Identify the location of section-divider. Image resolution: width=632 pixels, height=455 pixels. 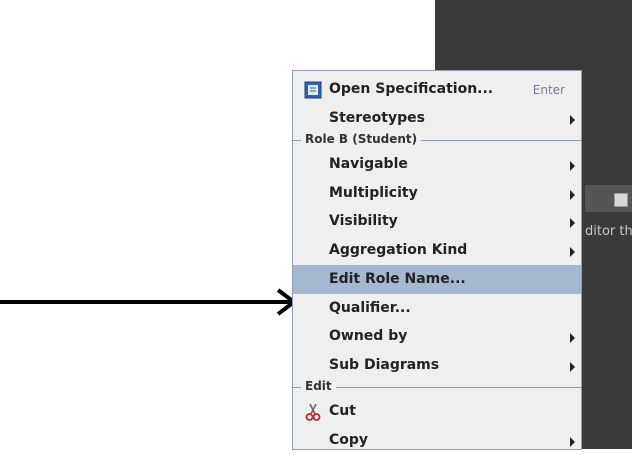
(437, 387).